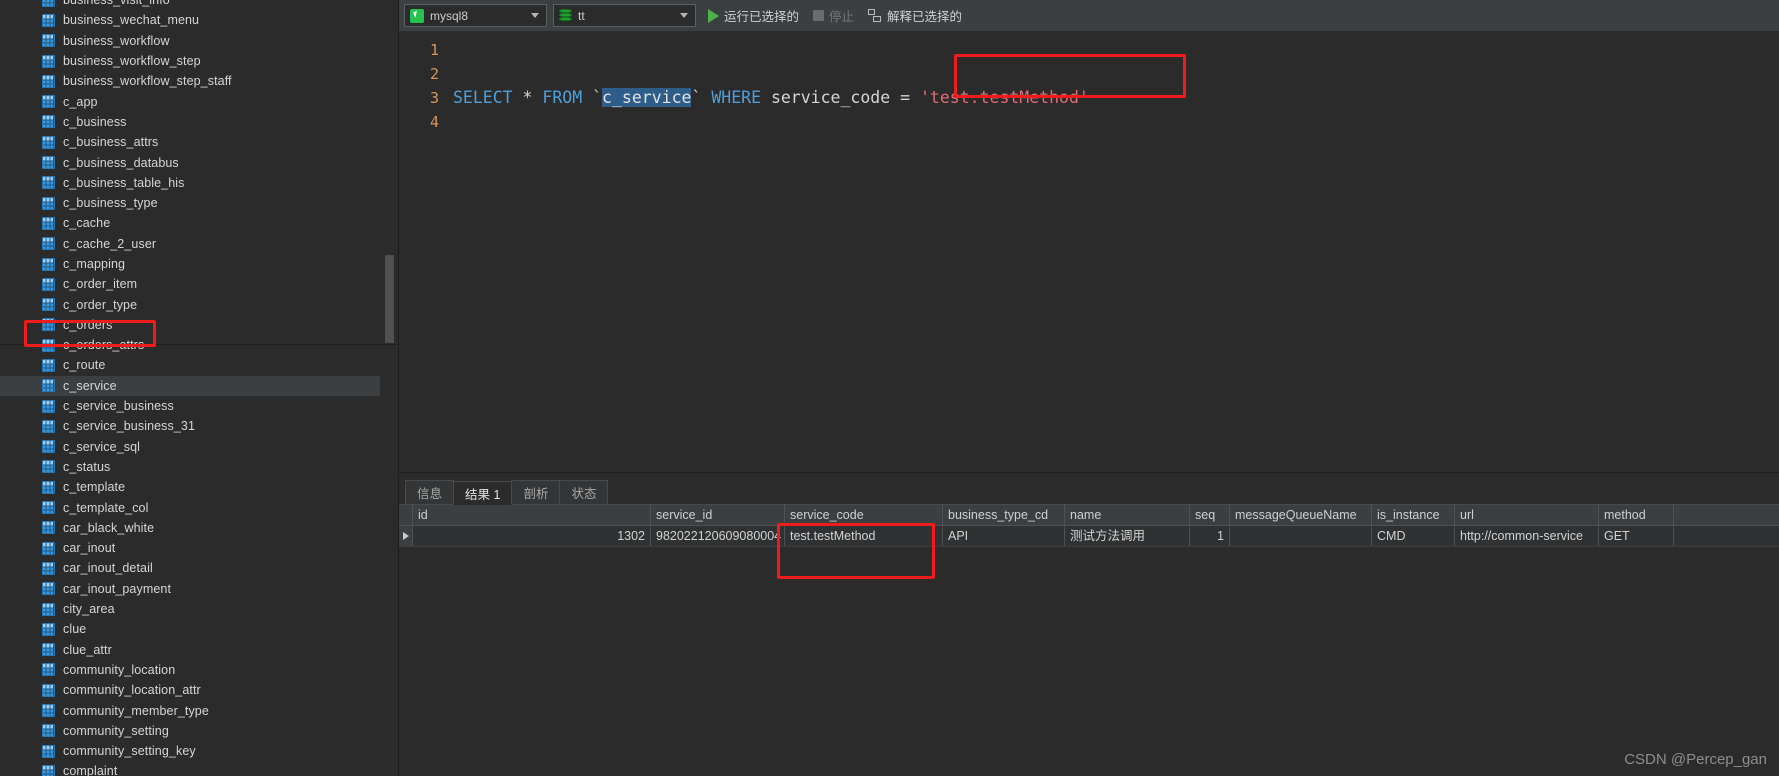 This screenshot has width=1779, height=776. What do you see at coordinates (190, 5) in the screenshot?
I see `tree-item-business-visit-info: business_visit_info` at bounding box center [190, 5].